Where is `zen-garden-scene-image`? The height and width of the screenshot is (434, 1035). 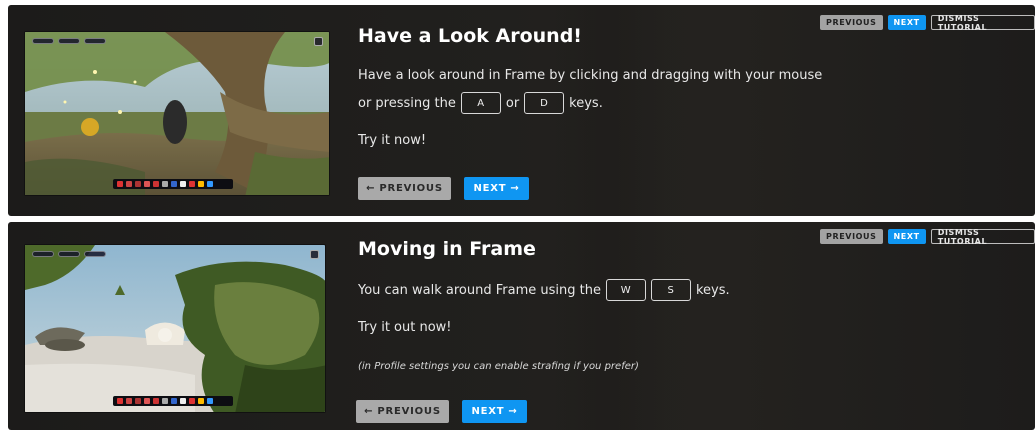 zen-garden-scene-image is located at coordinates (175, 328).